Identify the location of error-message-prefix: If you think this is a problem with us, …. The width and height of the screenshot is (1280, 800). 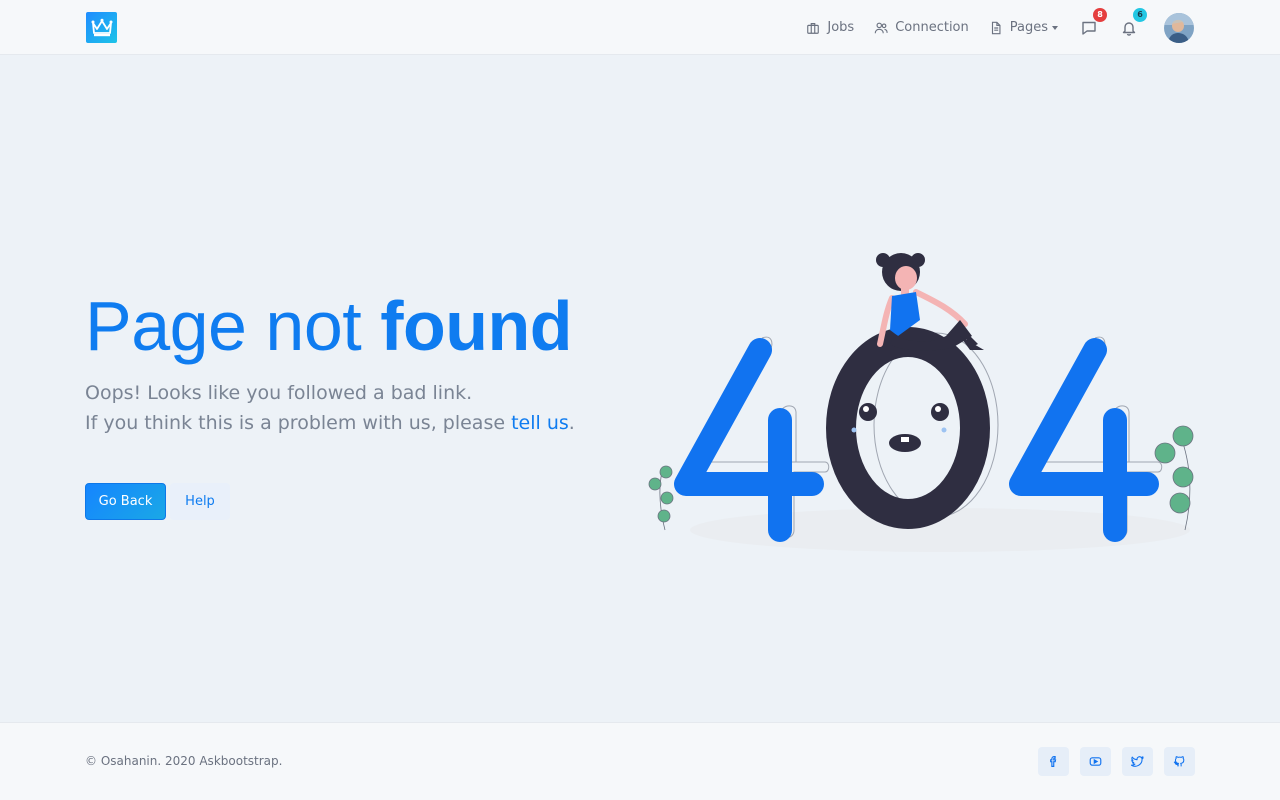
(298, 423).